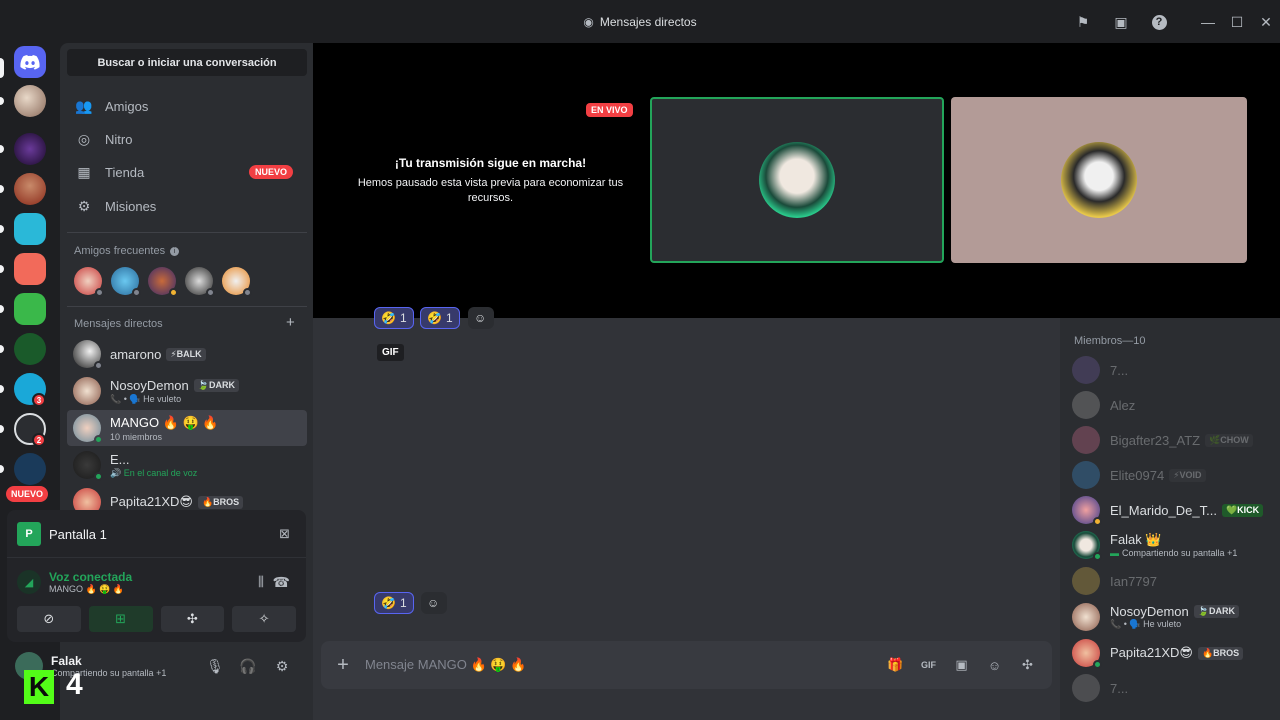 The height and width of the screenshot is (720, 1280). I want to click on member-item: Elite0974 ⚡VOID, so click(1139, 475).